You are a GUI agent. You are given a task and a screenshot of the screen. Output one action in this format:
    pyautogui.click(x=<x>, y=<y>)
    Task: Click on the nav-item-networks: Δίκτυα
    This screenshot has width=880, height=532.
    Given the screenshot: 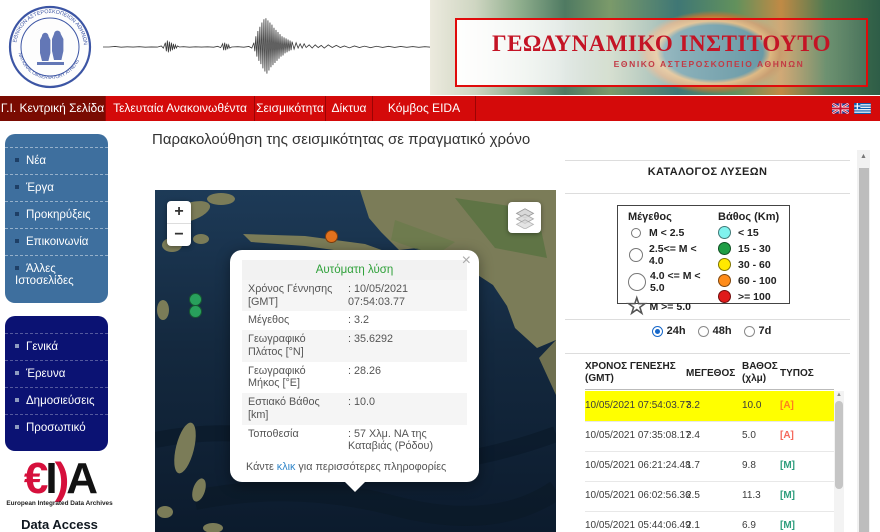 What is the action you would take?
    pyautogui.click(x=348, y=108)
    